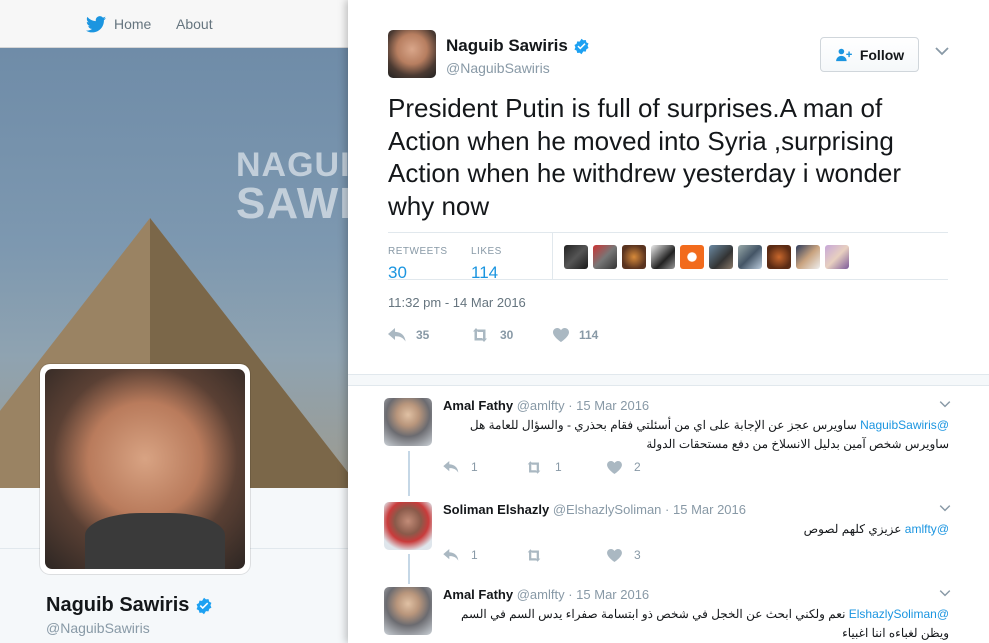 The image size is (989, 643). What do you see at coordinates (423, 335) in the screenshot?
I see `reply-count: 35` at bounding box center [423, 335].